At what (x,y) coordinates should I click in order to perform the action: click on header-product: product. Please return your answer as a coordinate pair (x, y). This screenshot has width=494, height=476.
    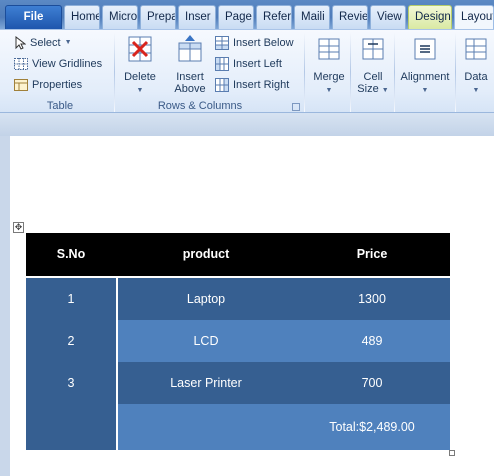
    Looking at the image, I should click on (206, 254).